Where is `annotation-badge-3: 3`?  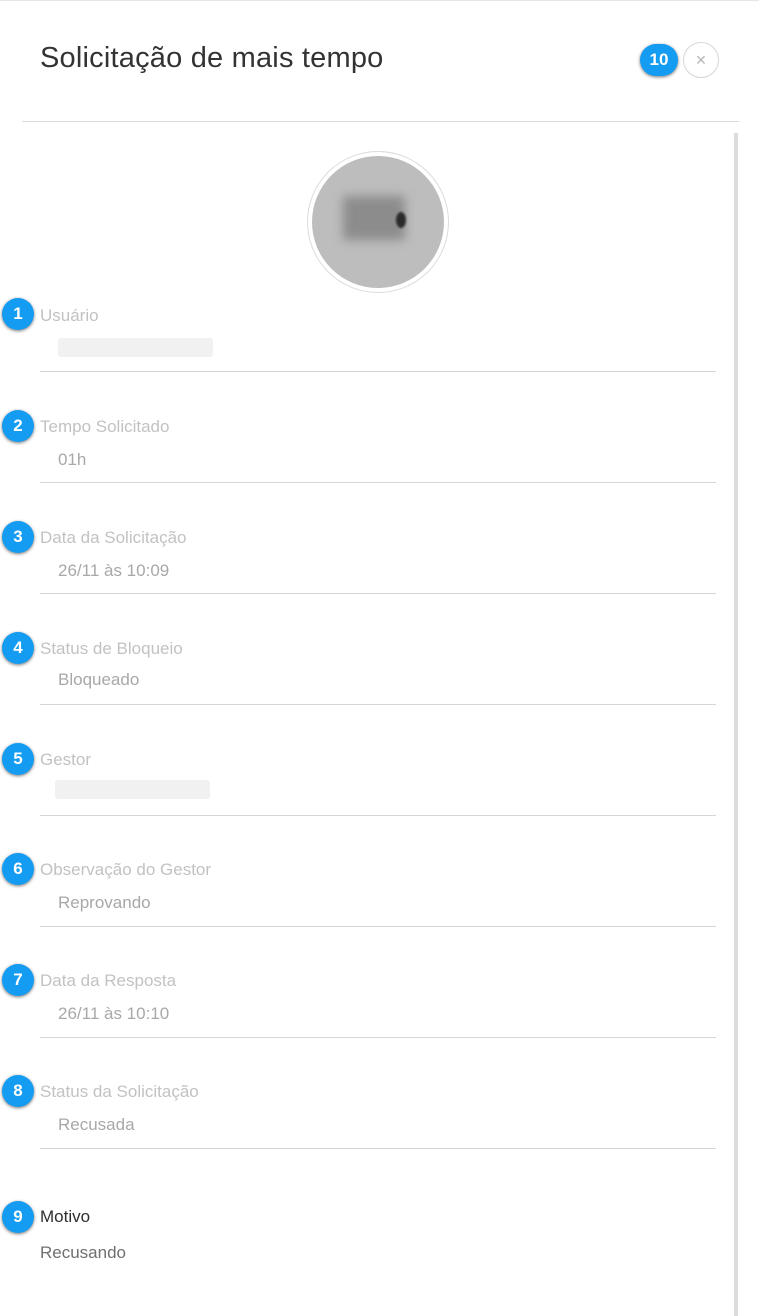
annotation-badge-3: 3 is located at coordinates (18, 537).